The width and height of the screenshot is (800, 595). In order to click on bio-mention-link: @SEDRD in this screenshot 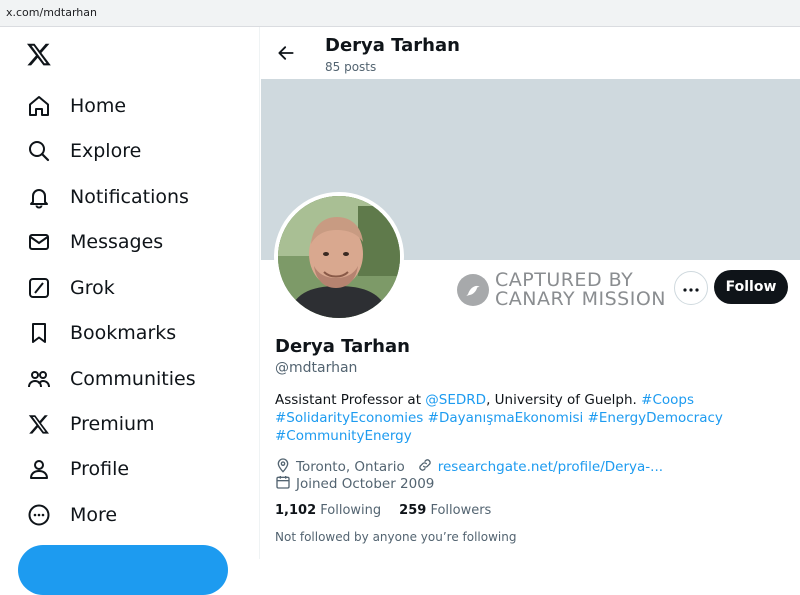, I will do `click(455, 400)`.